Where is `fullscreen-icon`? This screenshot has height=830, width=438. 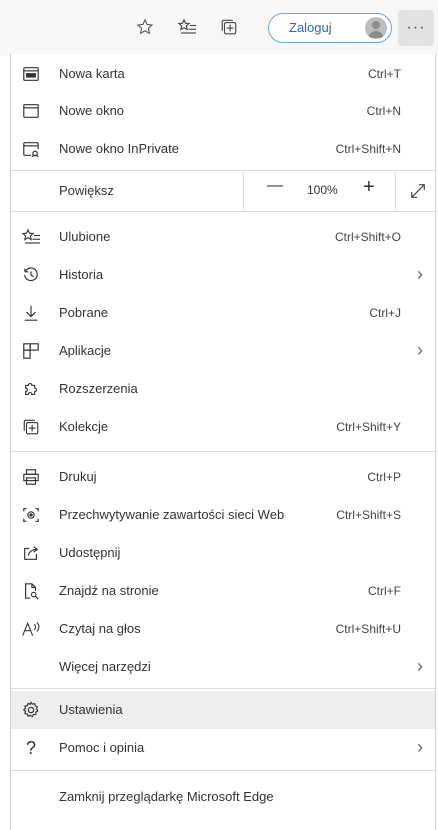 fullscreen-icon is located at coordinates (418, 191).